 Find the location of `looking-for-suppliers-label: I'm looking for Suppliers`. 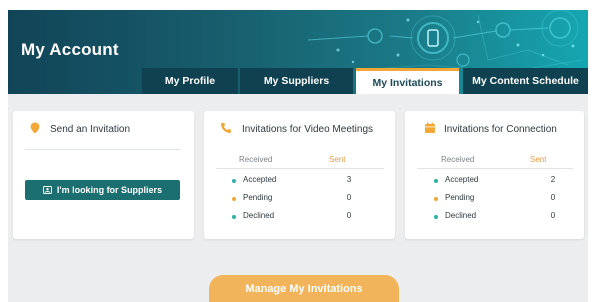

looking-for-suppliers-label: I'm looking for Suppliers is located at coordinates (109, 190).